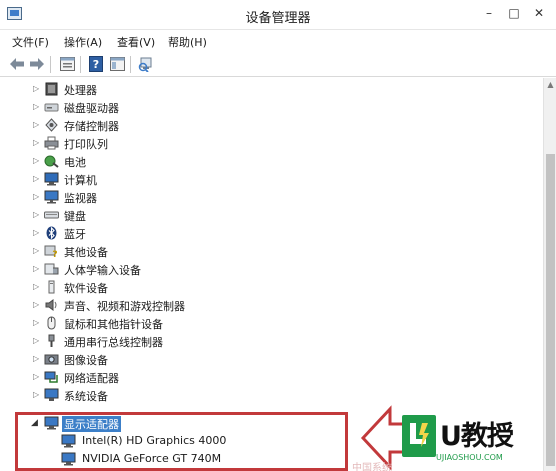 The width and height of the screenshot is (556, 471). I want to click on tree-item-battery: ▷ 电池, so click(271, 161).